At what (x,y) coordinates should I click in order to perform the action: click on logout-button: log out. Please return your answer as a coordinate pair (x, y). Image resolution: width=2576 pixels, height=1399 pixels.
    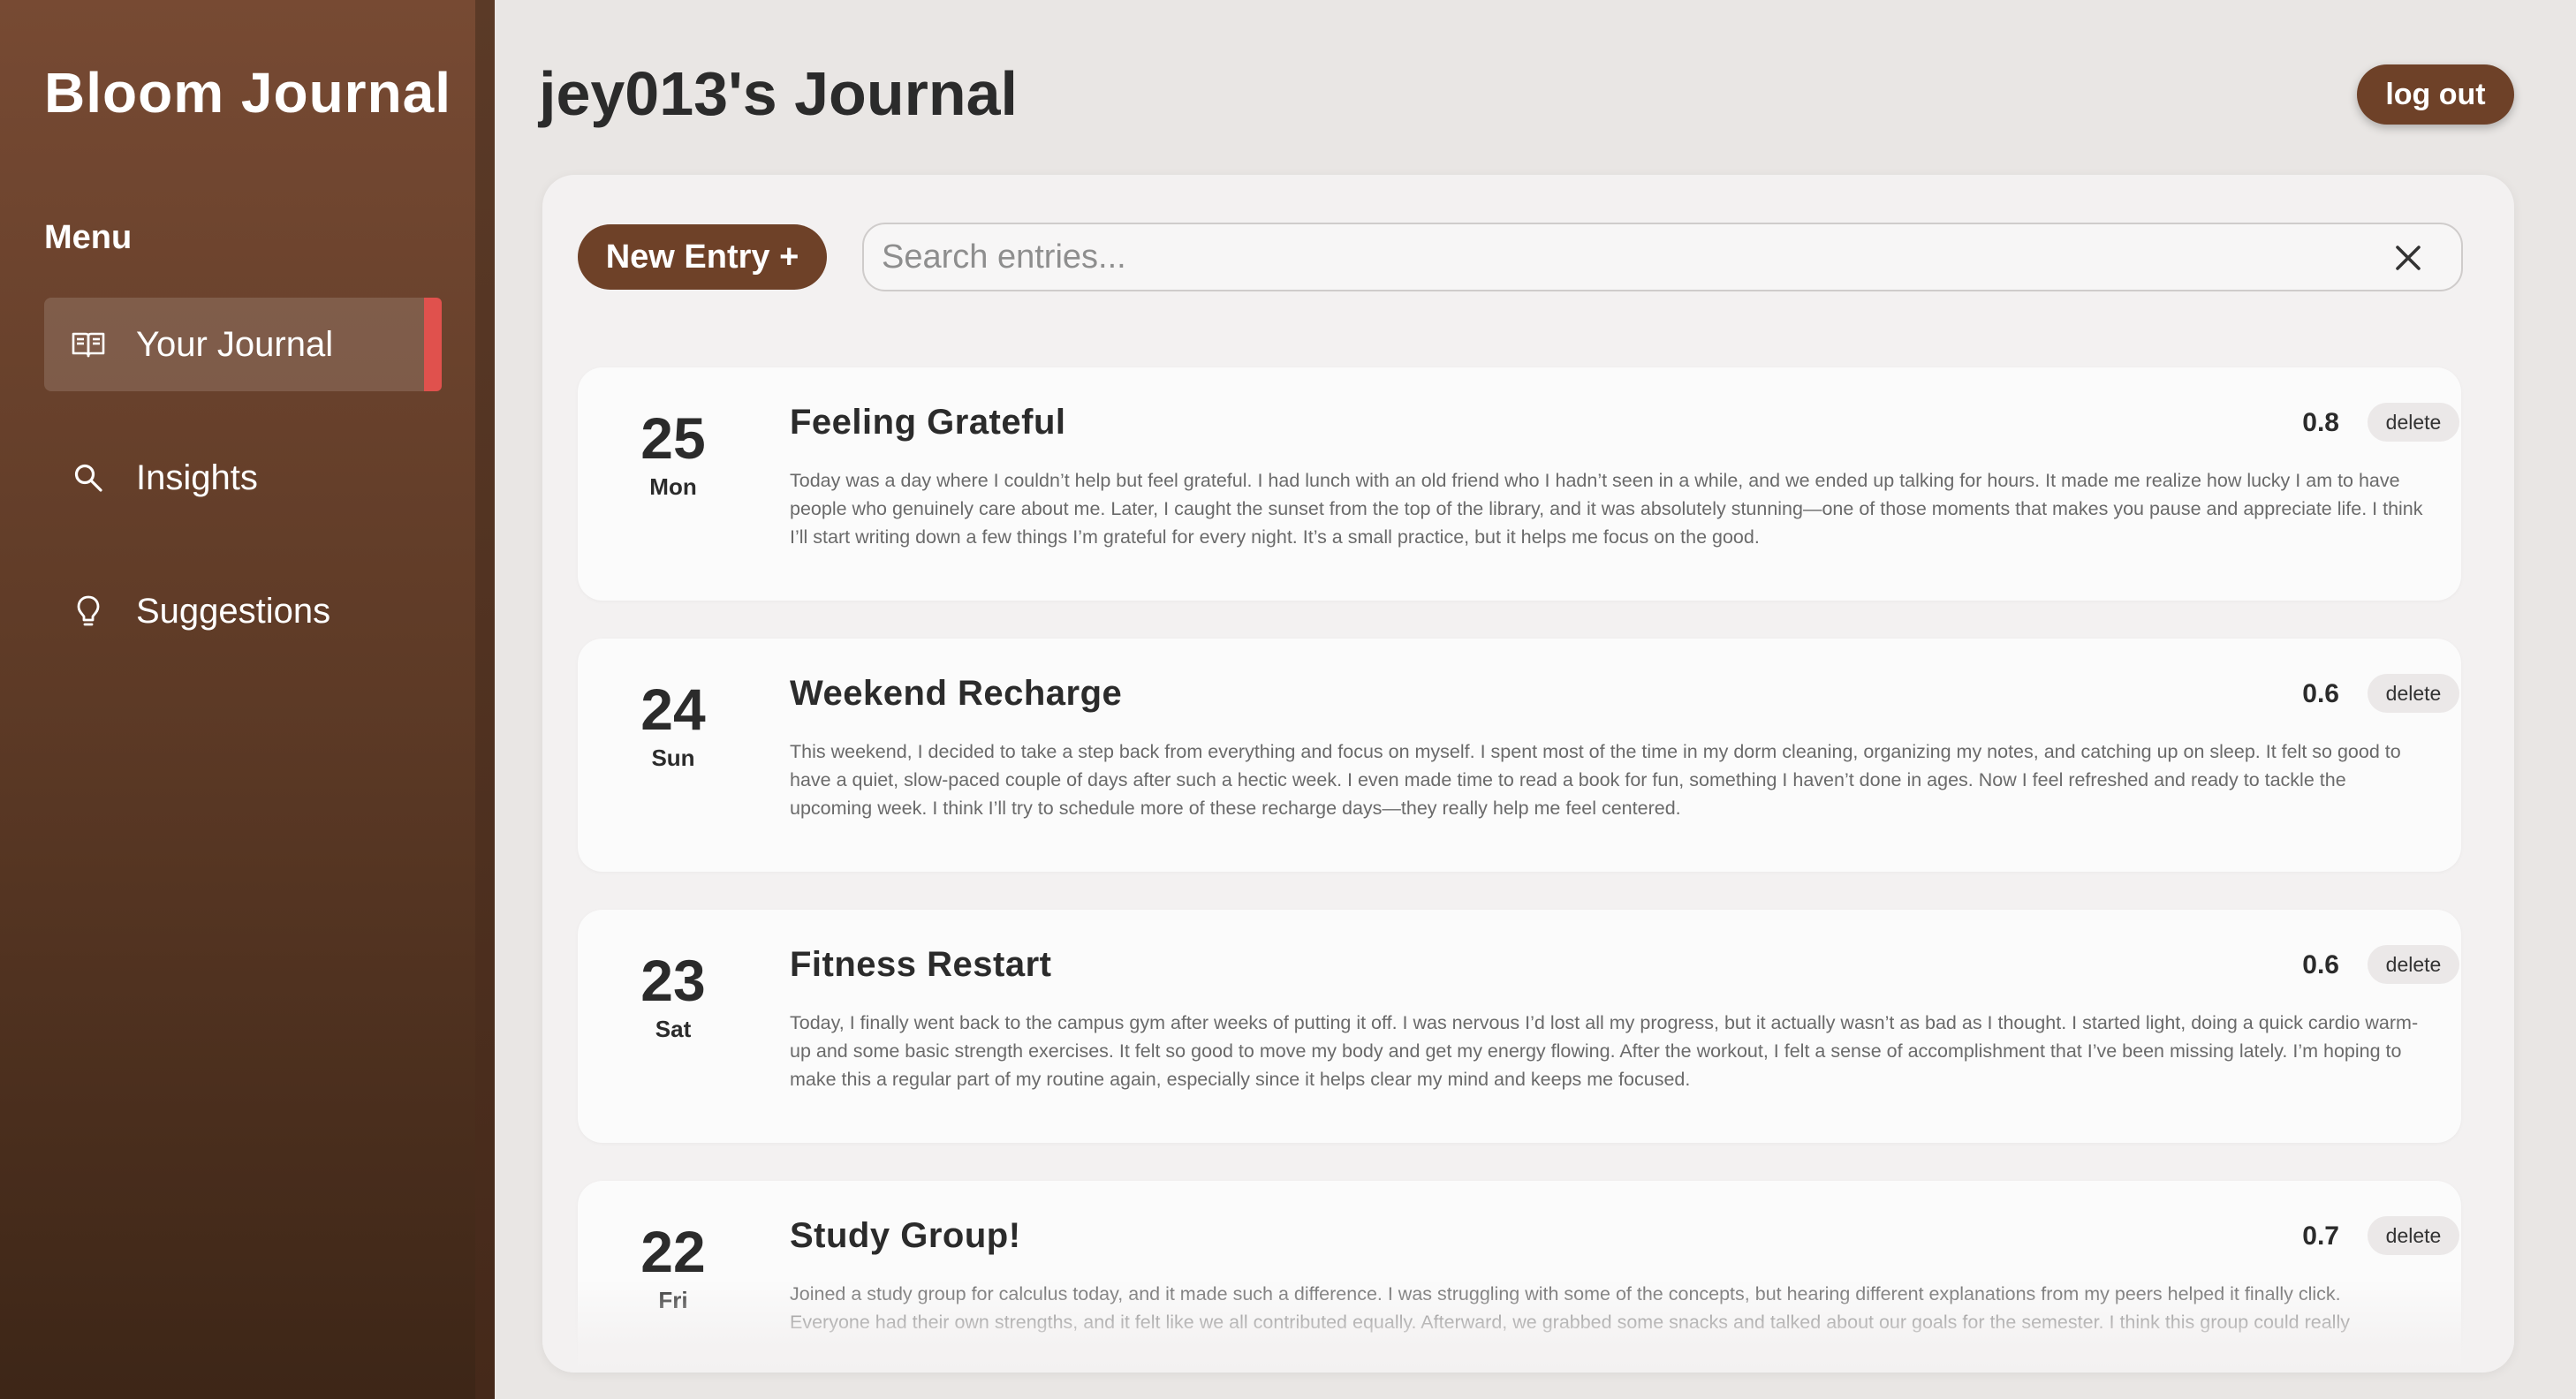
    Looking at the image, I should click on (2435, 94).